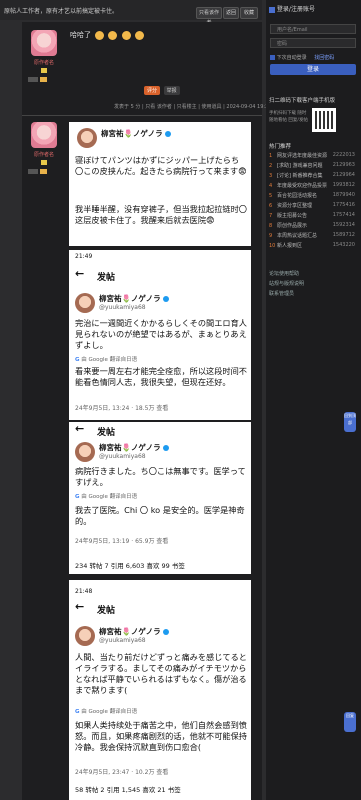 The height and width of the screenshot is (800, 361). What do you see at coordinates (272, 57) in the screenshot?
I see `remember-checkbox` at bounding box center [272, 57].